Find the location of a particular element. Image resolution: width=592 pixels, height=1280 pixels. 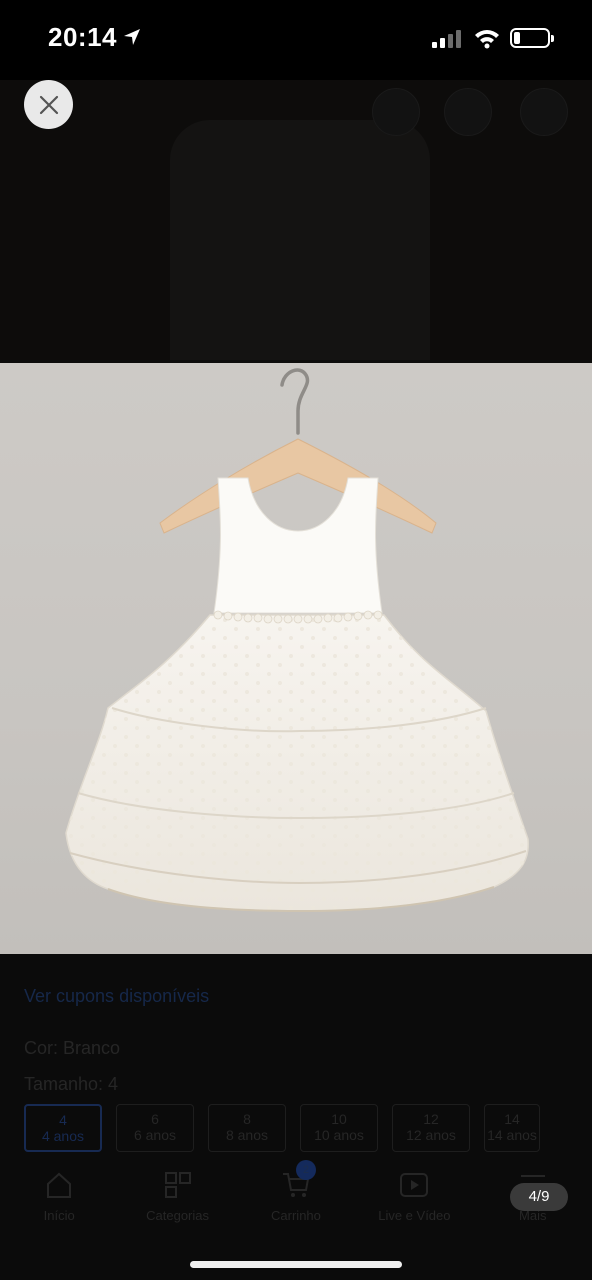

size-chip: 14 14 anos is located at coordinates (512, 1128).